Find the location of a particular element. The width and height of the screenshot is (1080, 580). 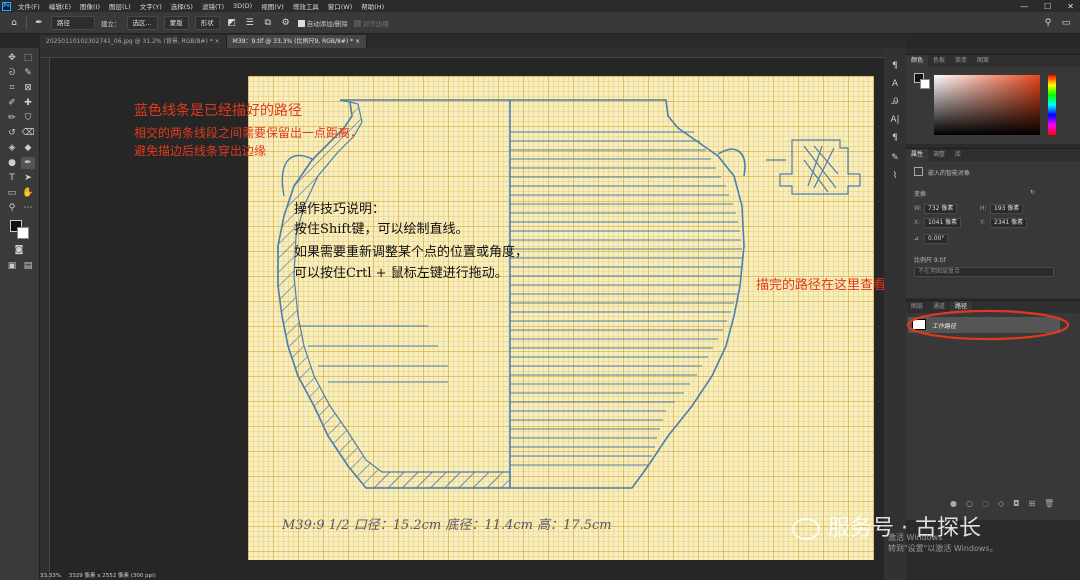

menu-filter: 滤镜(T) is located at coordinates (213, 6).